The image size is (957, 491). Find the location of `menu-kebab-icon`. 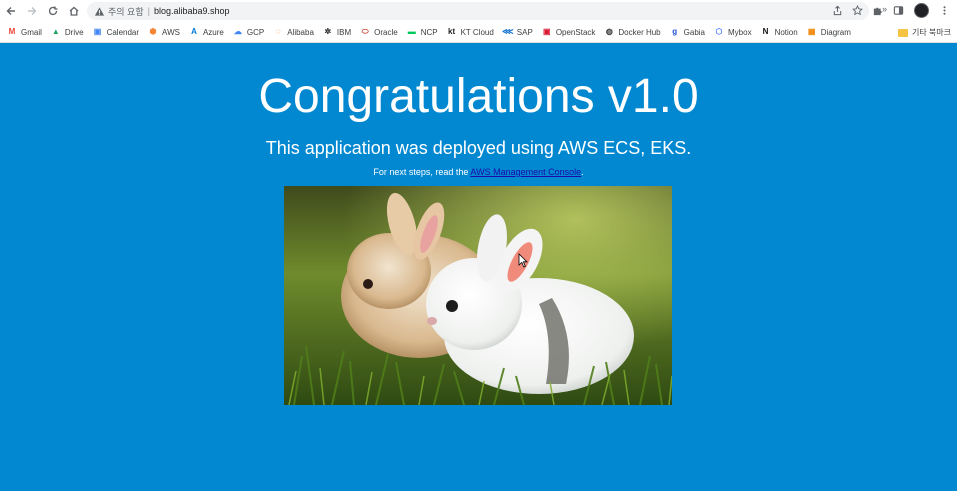

menu-kebab-icon is located at coordinates (944, 10).